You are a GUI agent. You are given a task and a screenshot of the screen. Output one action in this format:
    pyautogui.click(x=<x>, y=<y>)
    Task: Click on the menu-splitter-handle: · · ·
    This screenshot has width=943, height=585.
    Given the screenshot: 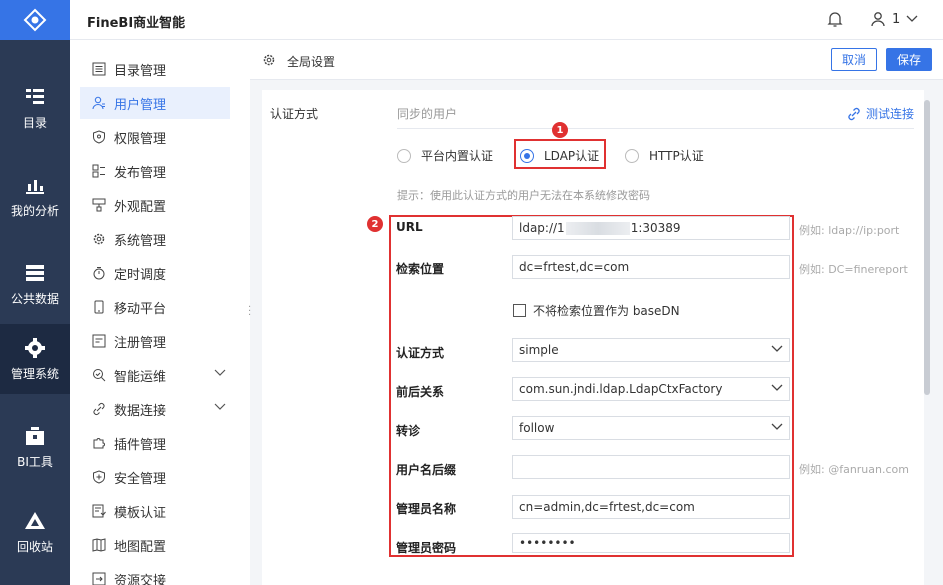 What is the action you would take?
    pyautogui.click(x=249, y=312)
    